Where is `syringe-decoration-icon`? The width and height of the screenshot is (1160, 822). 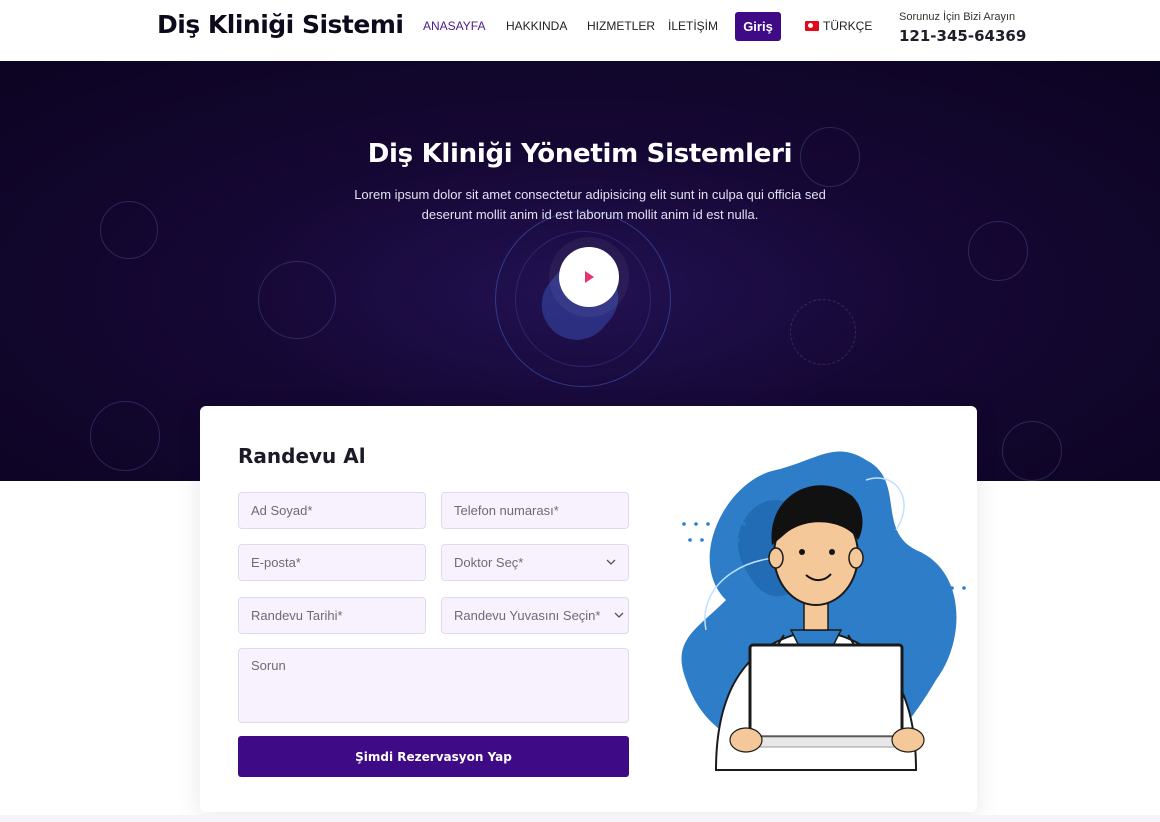 syringe-decoration-icon is located at coordinates (998, 251).